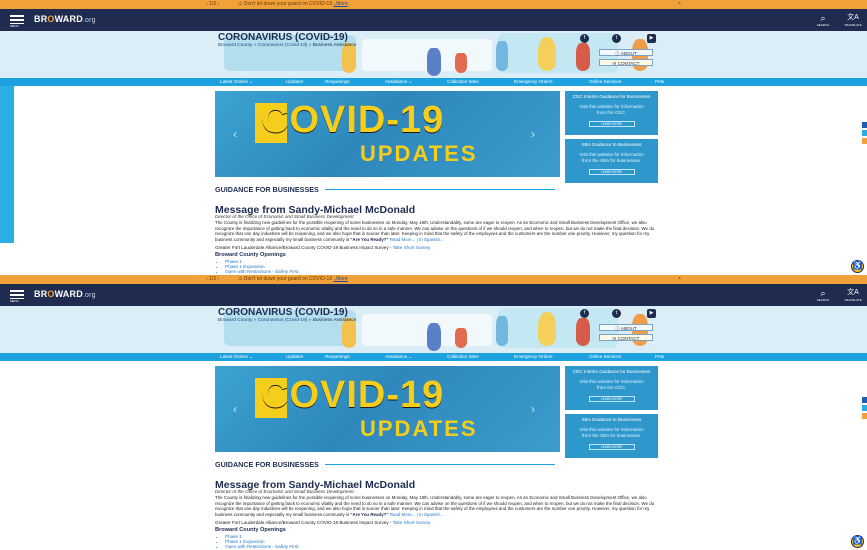 Image resolution: width=867 pixels, height=550 pixels. Describe the element at coordinates (353, 120) in the screenshot. I see `slider-heading: COVID-19` at that location.